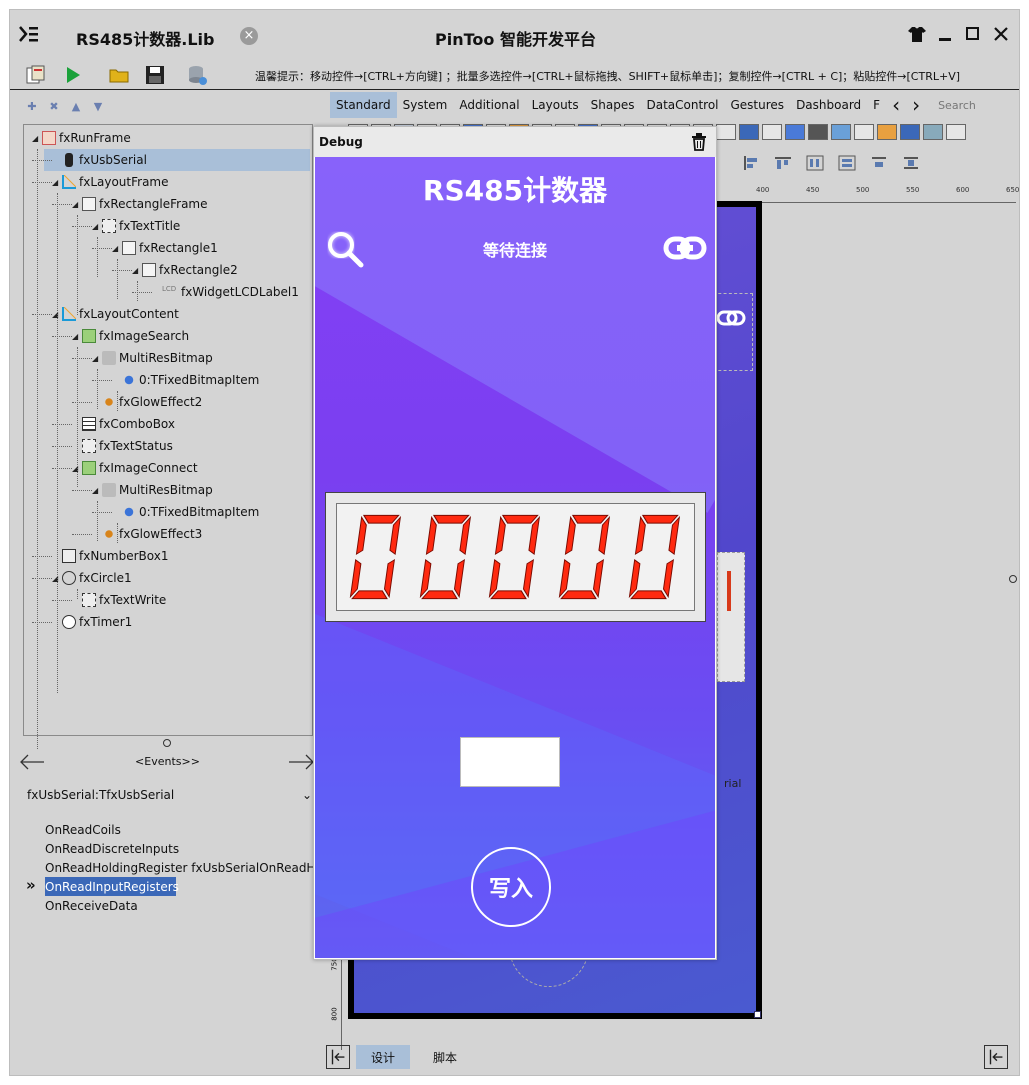 The image size is (1029, 1085). Describe the element at coordinates (155, 75) in the screenshot. I see `save-icon` at that location.